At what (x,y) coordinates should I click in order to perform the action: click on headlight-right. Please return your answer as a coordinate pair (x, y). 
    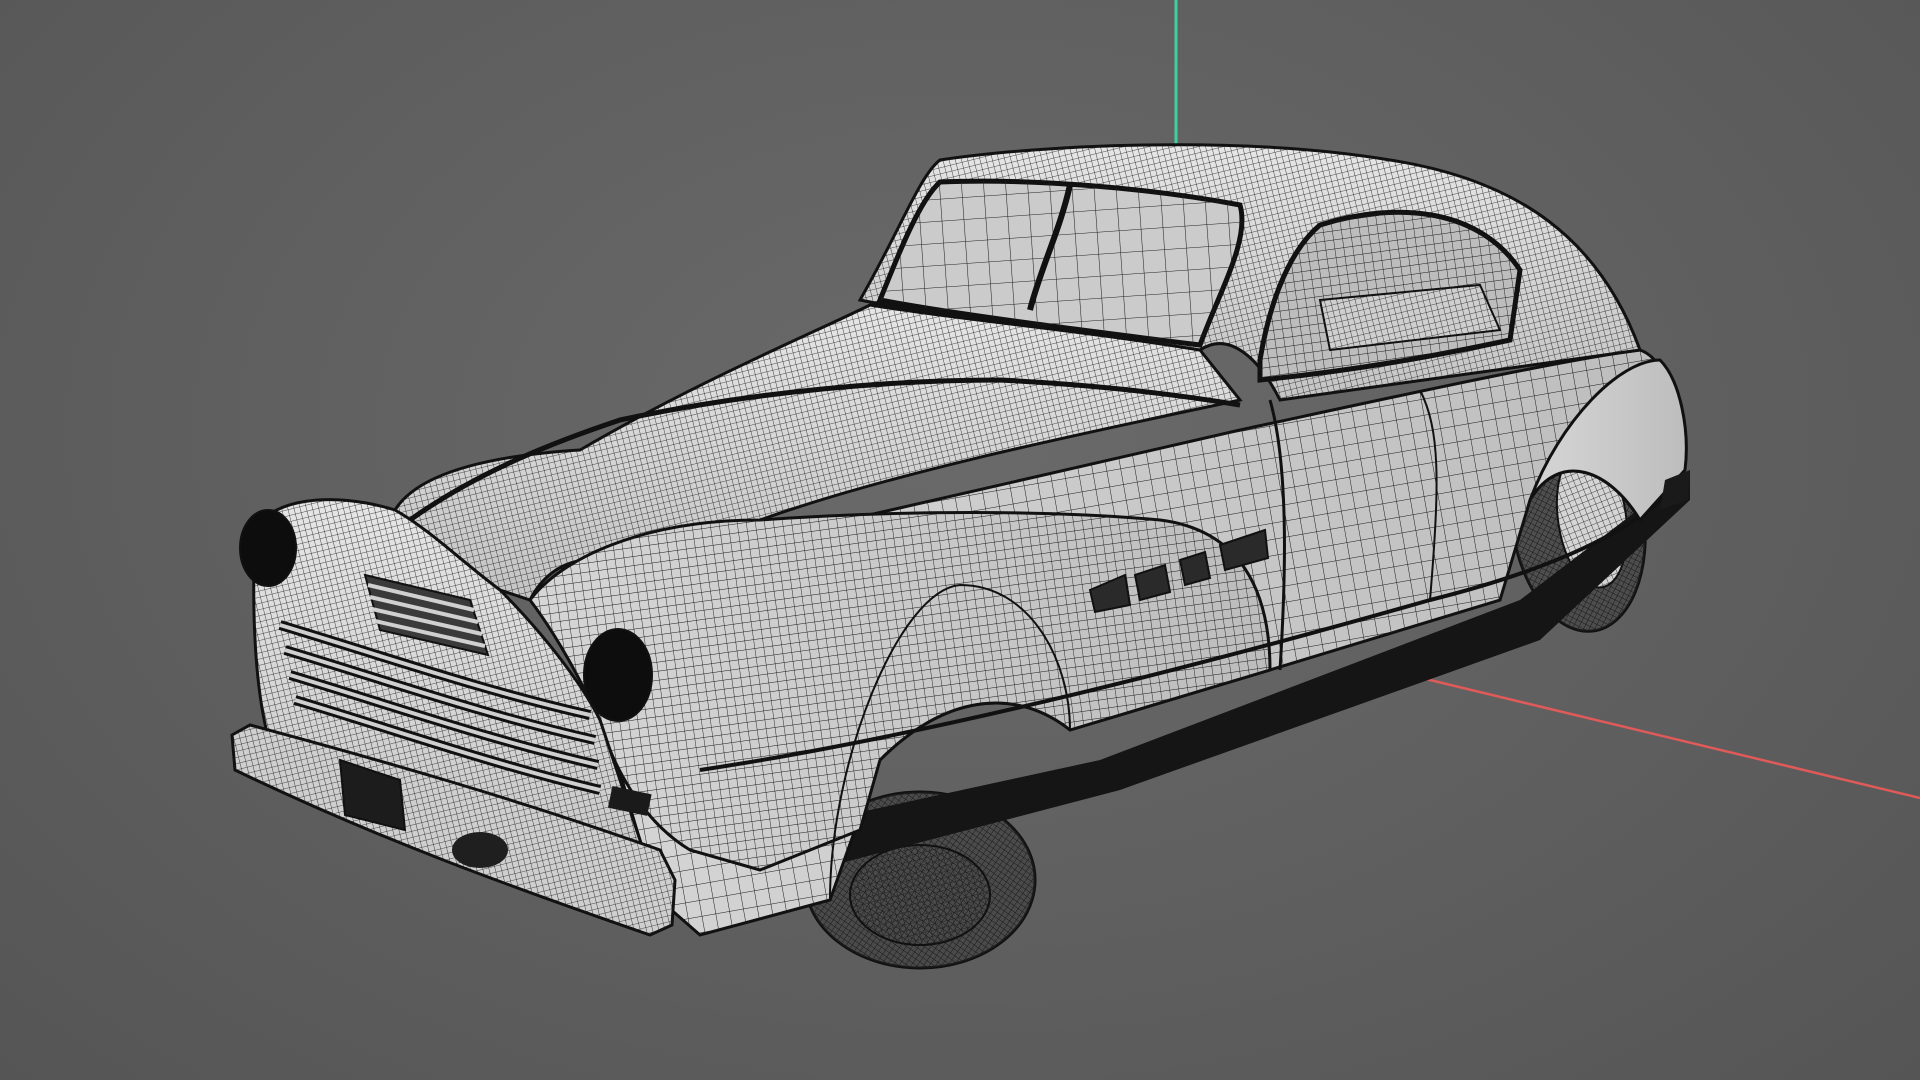
    Looking at the image, I should click on (618, 675).